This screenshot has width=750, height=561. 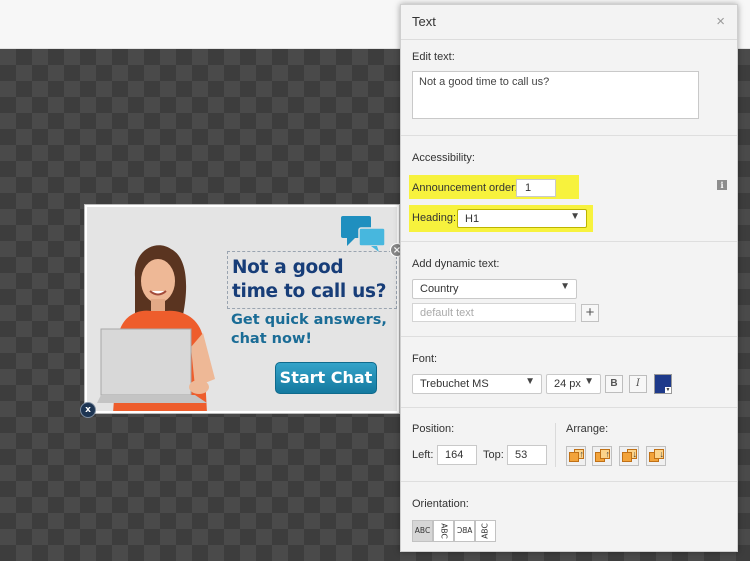 What do you see at coordinates (522, 218) in the screenshot?
I see `heading-select: H1 ▼` at bounding box center [522, 218].